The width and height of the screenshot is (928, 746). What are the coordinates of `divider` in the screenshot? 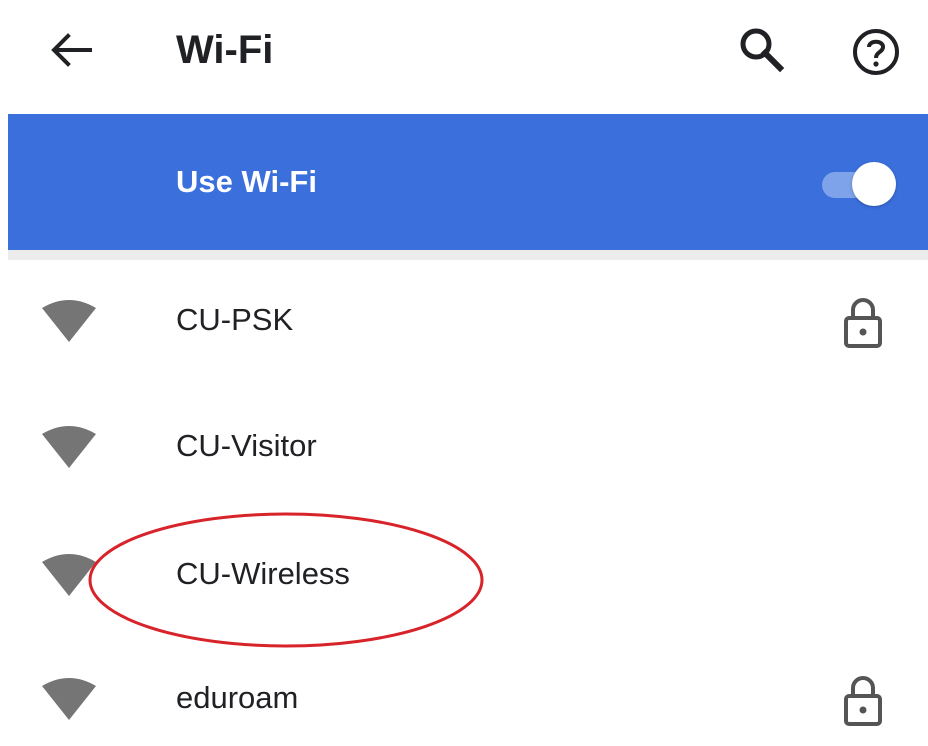 It's located at (468, 255).